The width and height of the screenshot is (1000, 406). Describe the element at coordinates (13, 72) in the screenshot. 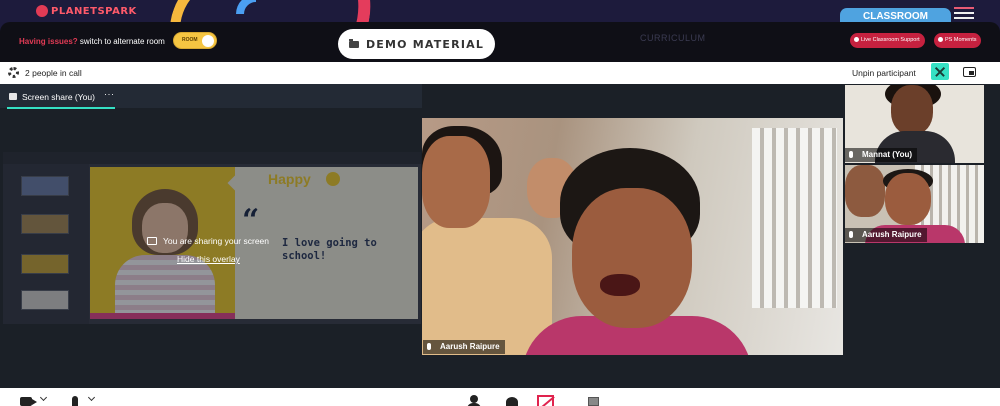

I see `gear-icon` at that location.